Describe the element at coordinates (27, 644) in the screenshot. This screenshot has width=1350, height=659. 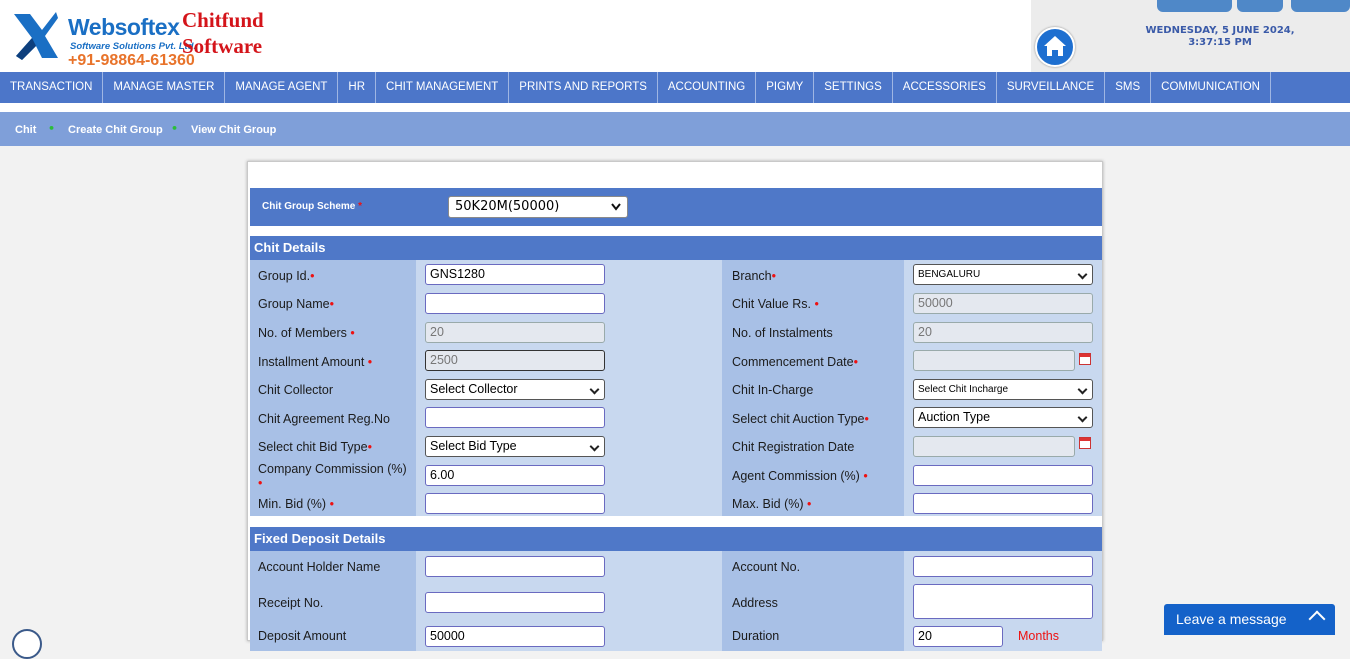
I see `corner-badge-icon` at that location.